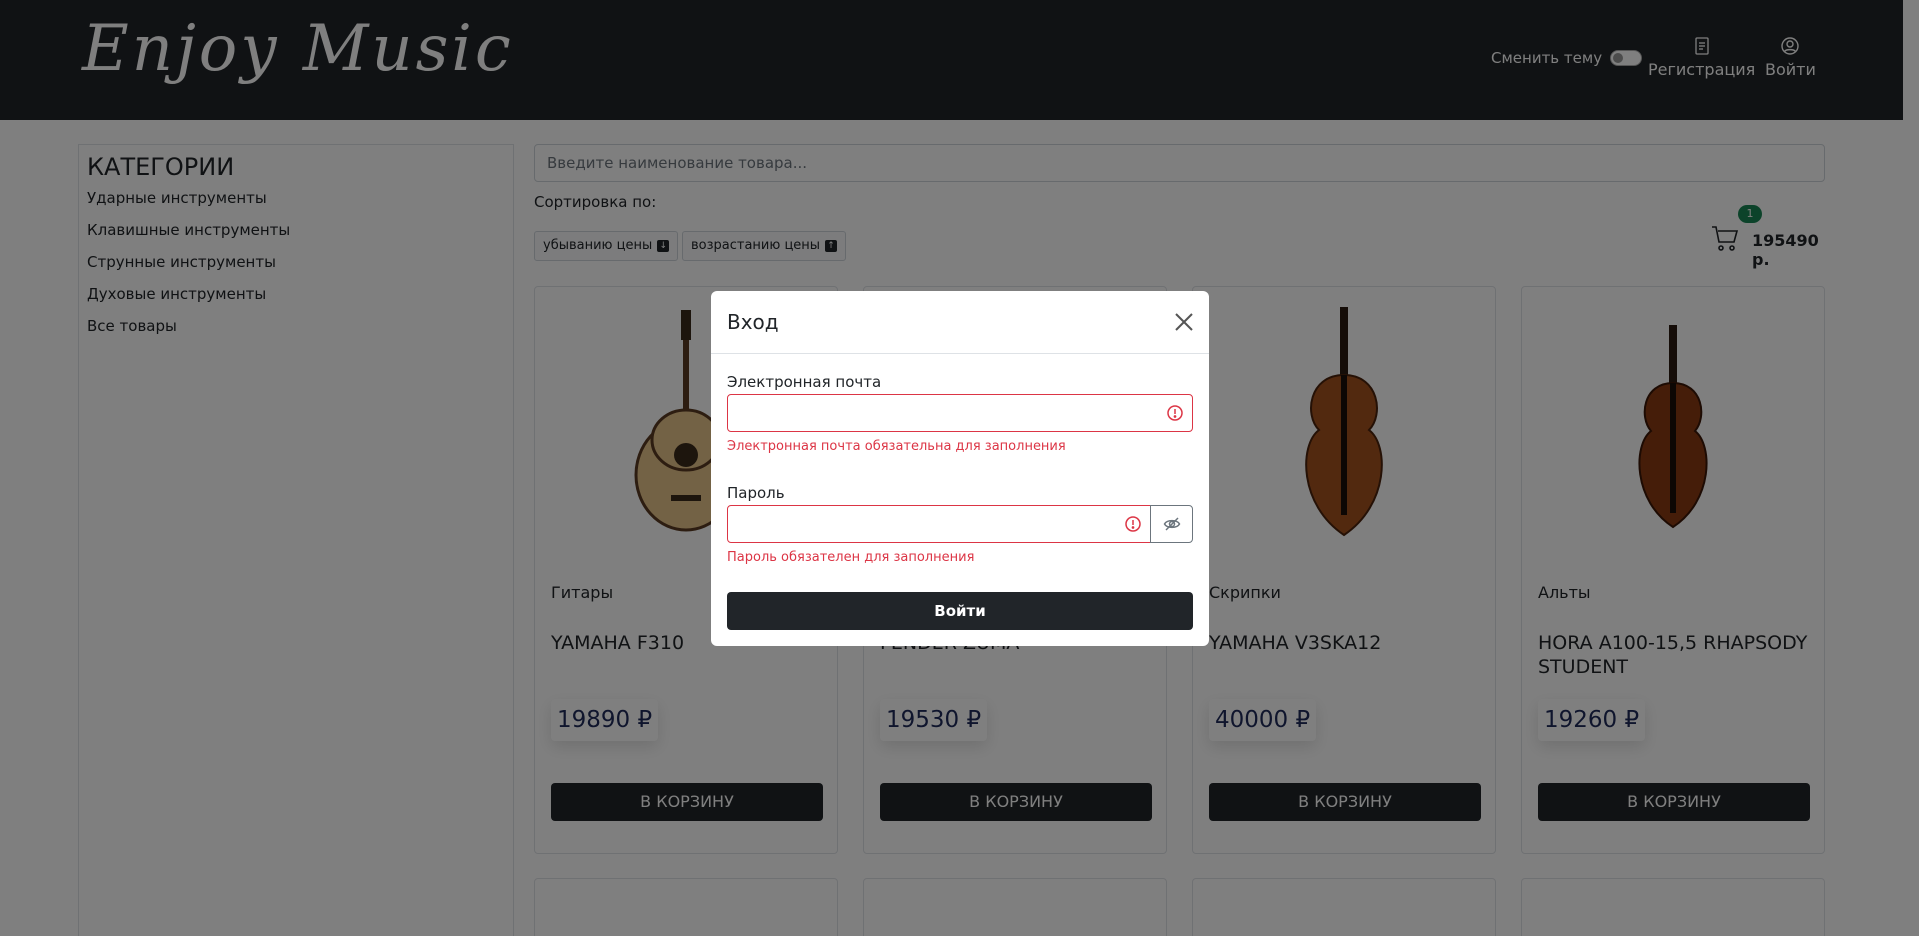  Describe the element at coordinates (1184, 322) in the screenshot. I see `close-icon` at that location.